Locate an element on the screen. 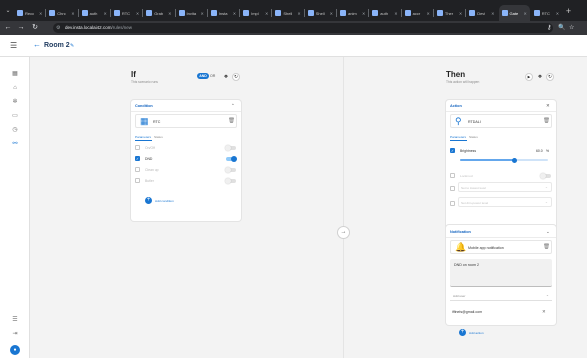 The width and height of the screenshot is (587, 358). site-info-icon: ⚙ is located at coordinates (58, 28).